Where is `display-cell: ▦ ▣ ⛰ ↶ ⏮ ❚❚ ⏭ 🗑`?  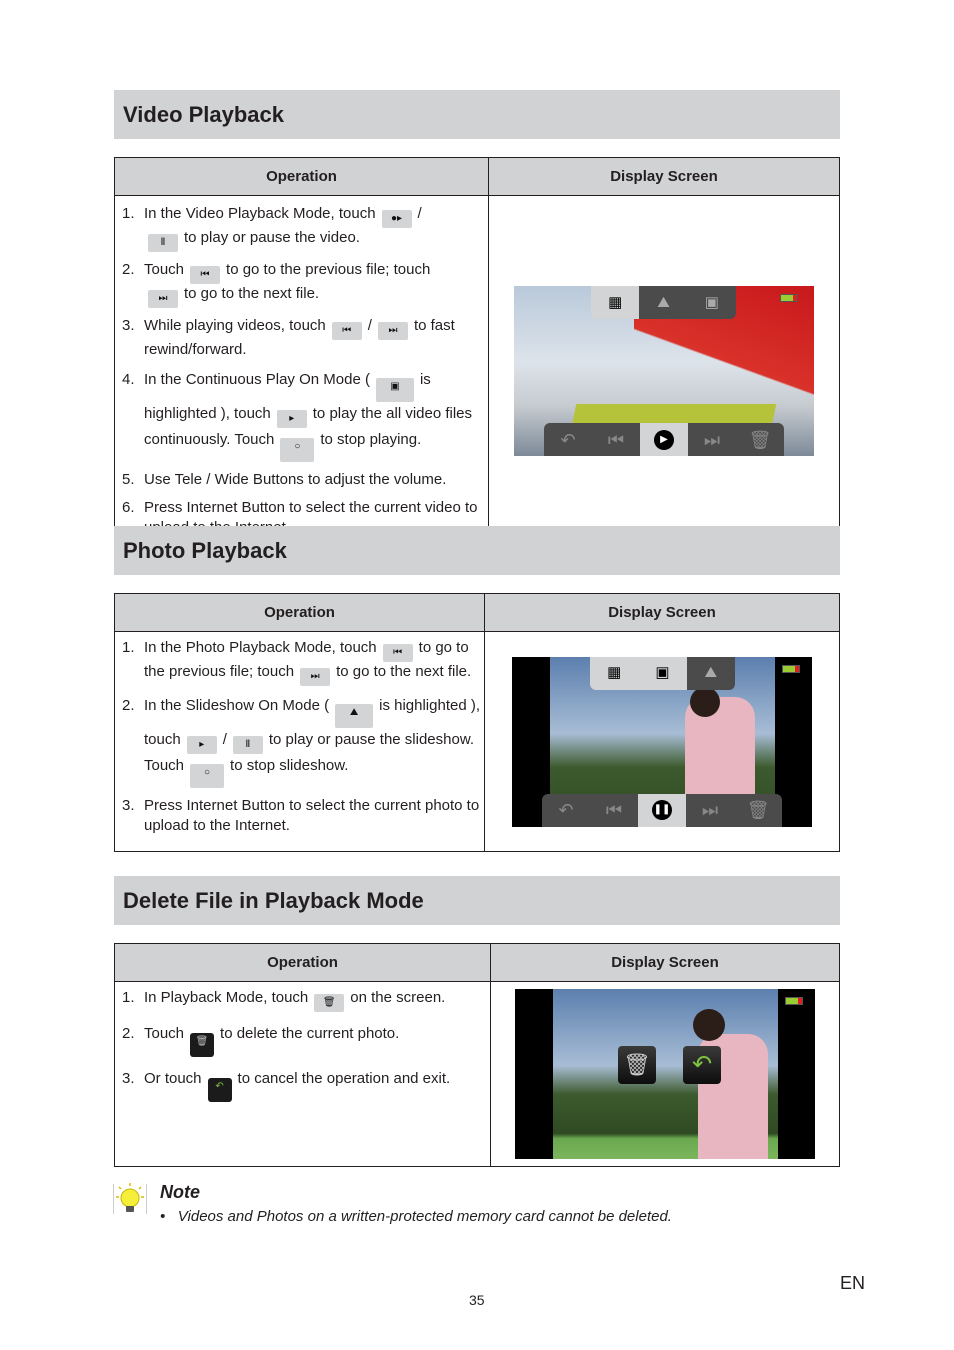 display-cell: ▦ ▣ ⛰ ↶ ⏮ ❚❚ ⏭ 🗑 is located at coordinates (662, 741).